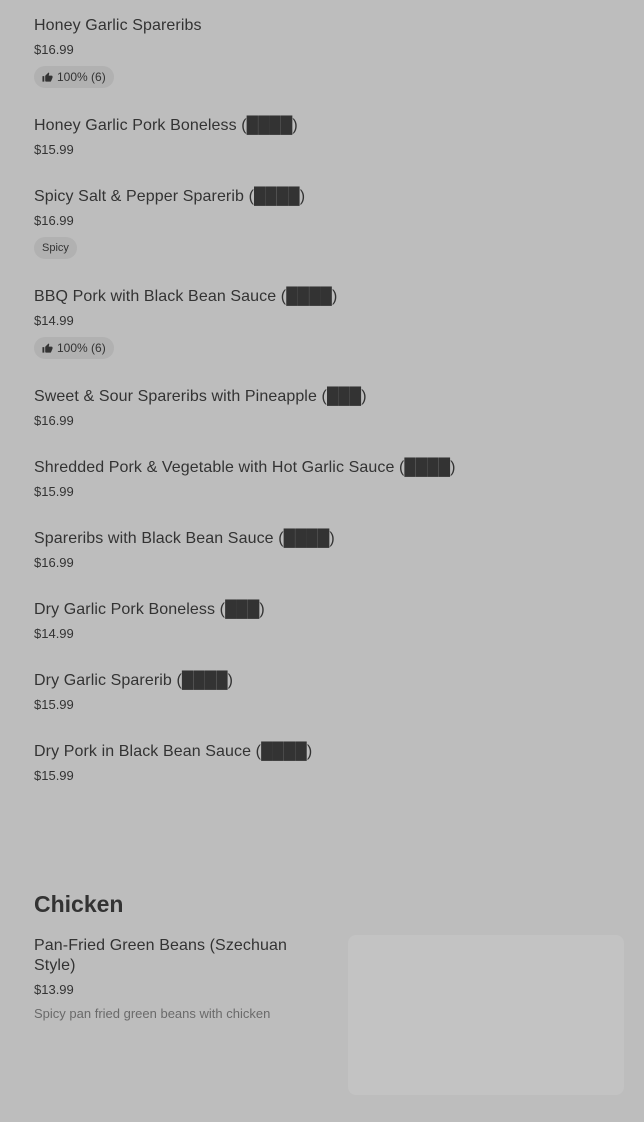  What do you see at coordinates (79, 904) in the screenshot?
I see `section-title-chicken: Chicken` at bounding box center [79, 904].